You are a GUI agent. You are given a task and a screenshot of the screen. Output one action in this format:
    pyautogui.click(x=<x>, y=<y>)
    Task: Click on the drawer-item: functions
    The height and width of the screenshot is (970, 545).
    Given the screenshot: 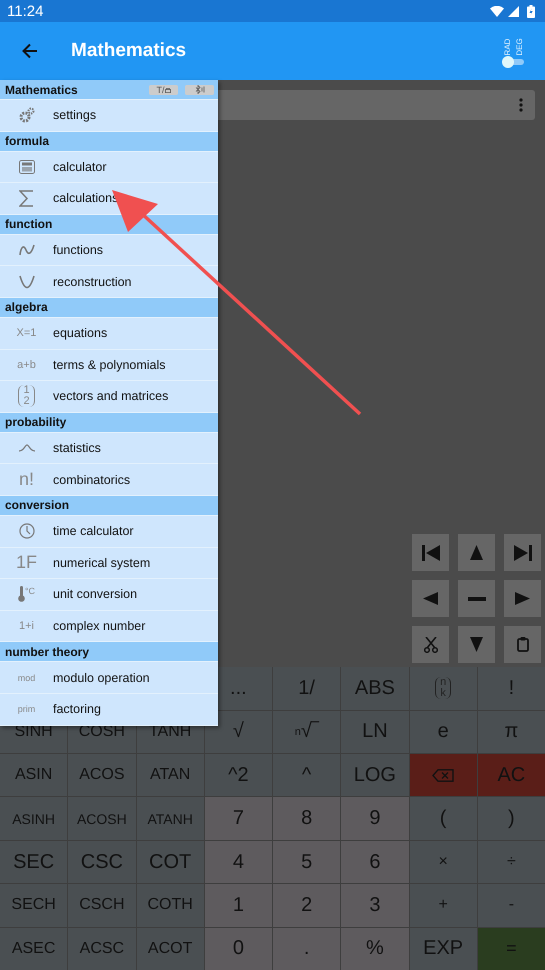 What is the action you would take?
    pyautogui.click(x=109, y=250)
    